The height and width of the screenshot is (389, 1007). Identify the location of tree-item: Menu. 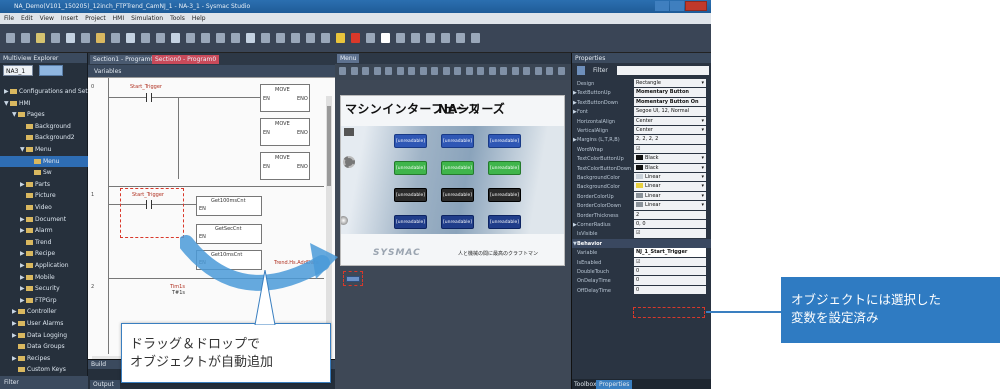
(44, 161).